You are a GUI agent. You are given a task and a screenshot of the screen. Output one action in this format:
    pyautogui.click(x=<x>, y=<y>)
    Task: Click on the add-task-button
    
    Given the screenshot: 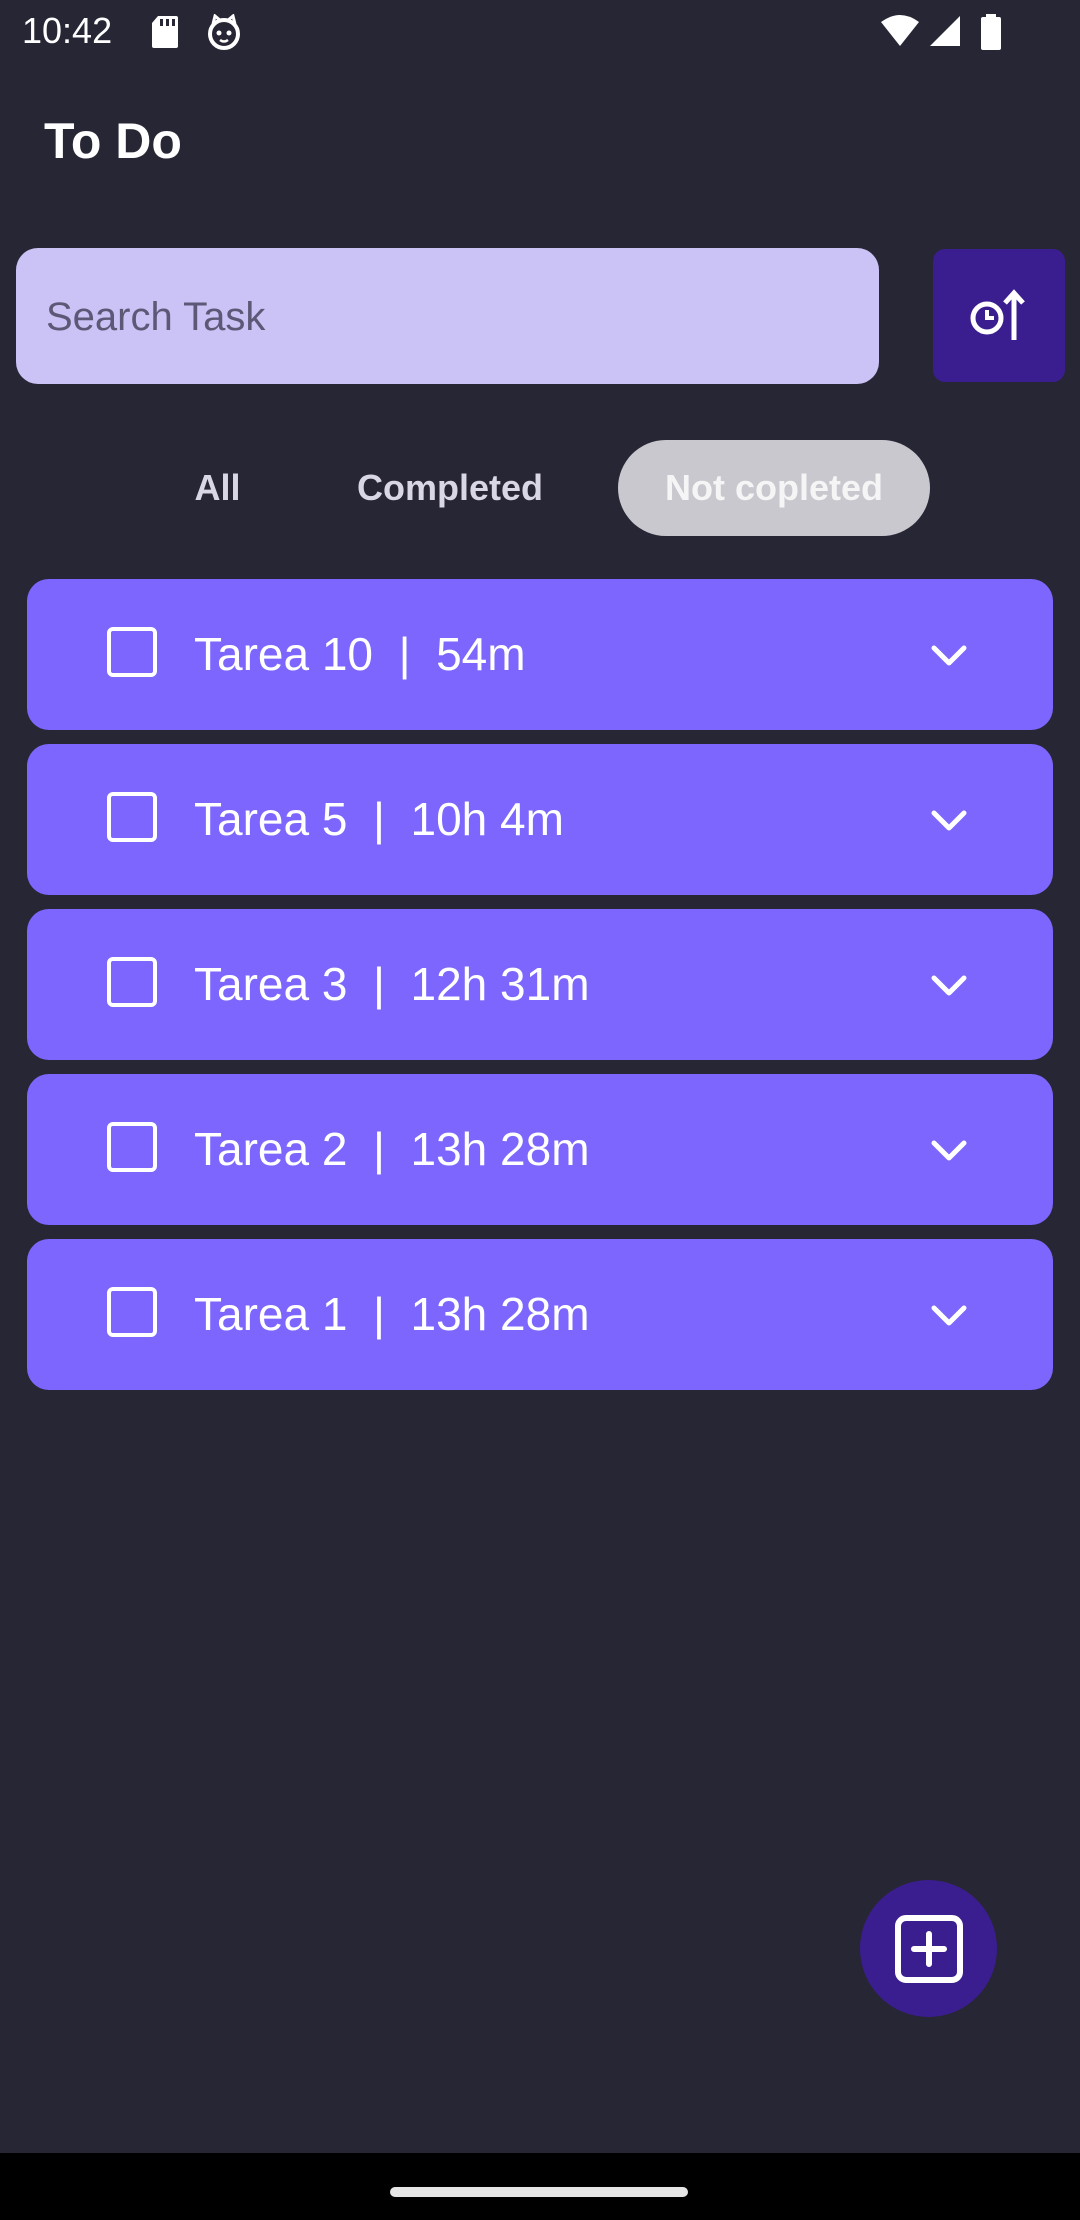 What is the action you would take?
    pyautogui.click(x=928, y=1948)
    